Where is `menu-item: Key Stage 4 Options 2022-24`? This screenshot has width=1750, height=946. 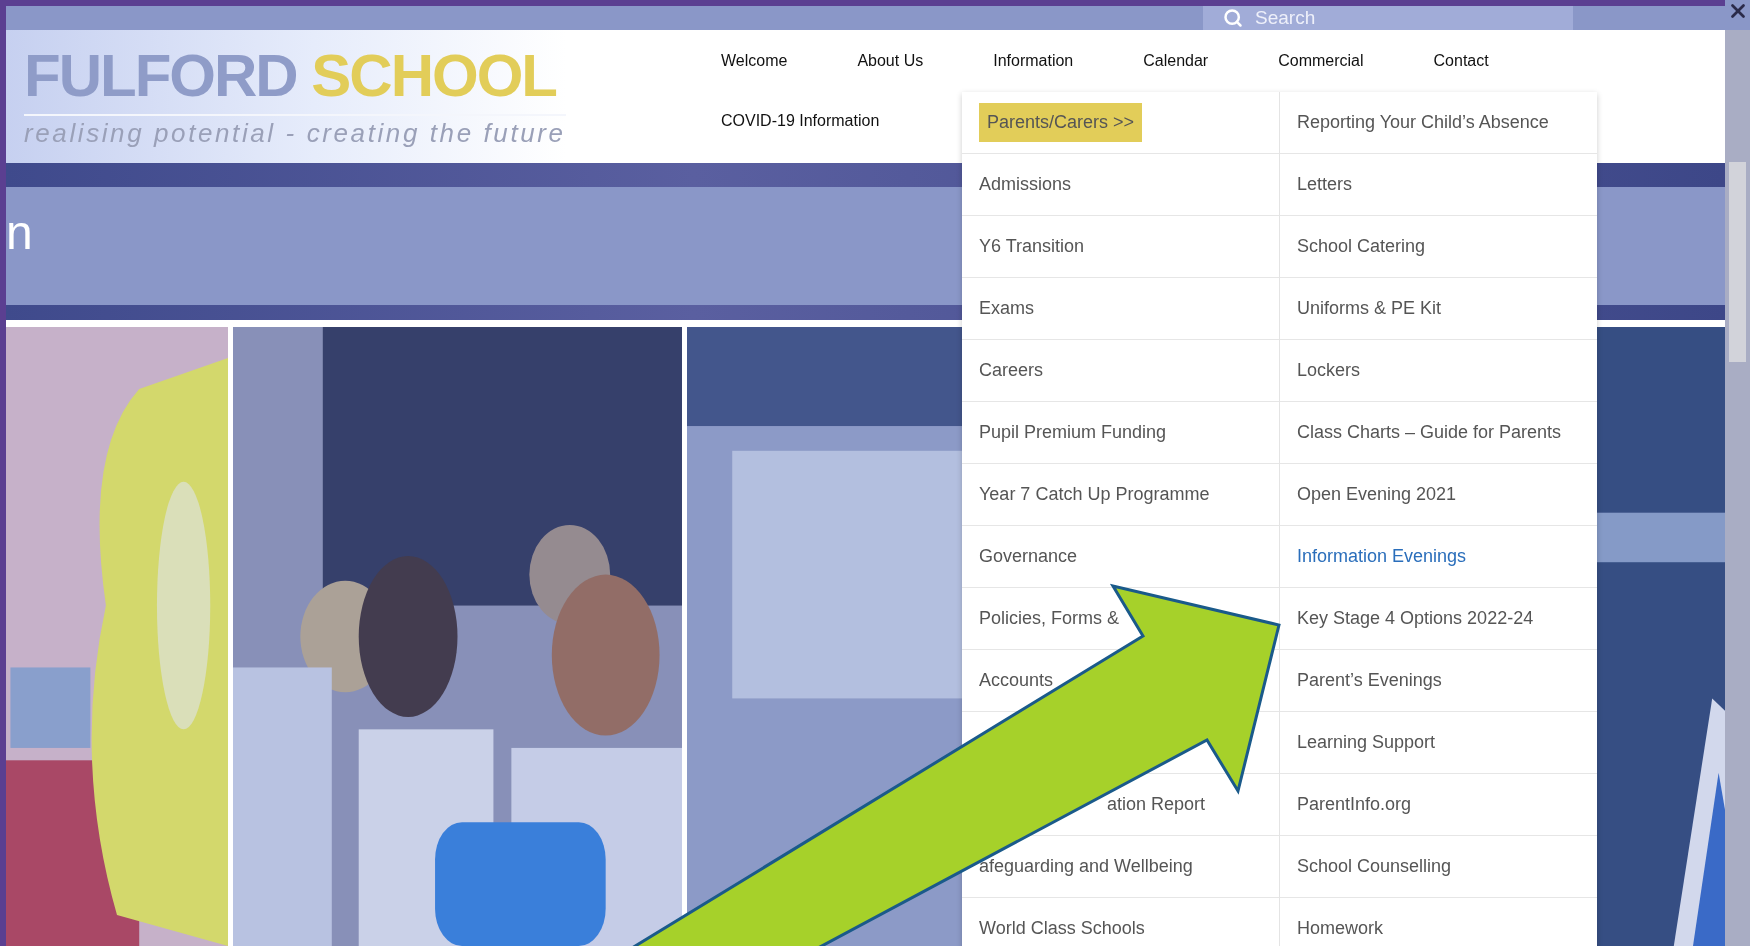 menu-item: Key Stage 4 Options 2022-24 is located at coordinates (1415, 618).